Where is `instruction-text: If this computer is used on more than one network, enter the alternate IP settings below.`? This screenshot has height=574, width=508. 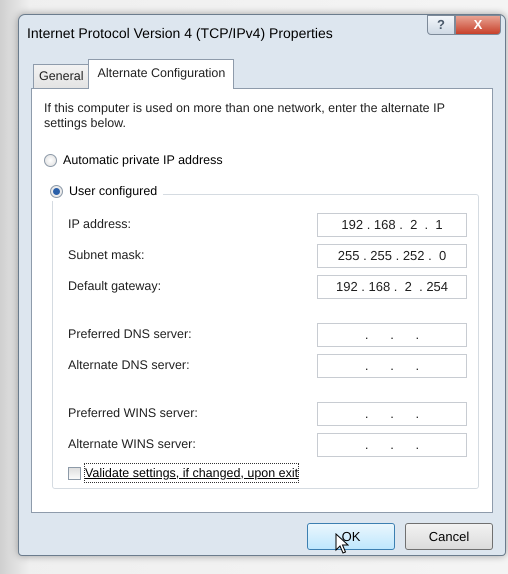 instruction-text: If this computer is used on more than one network, enter the alternate IP settings below. is located at coordinates (245, 116).